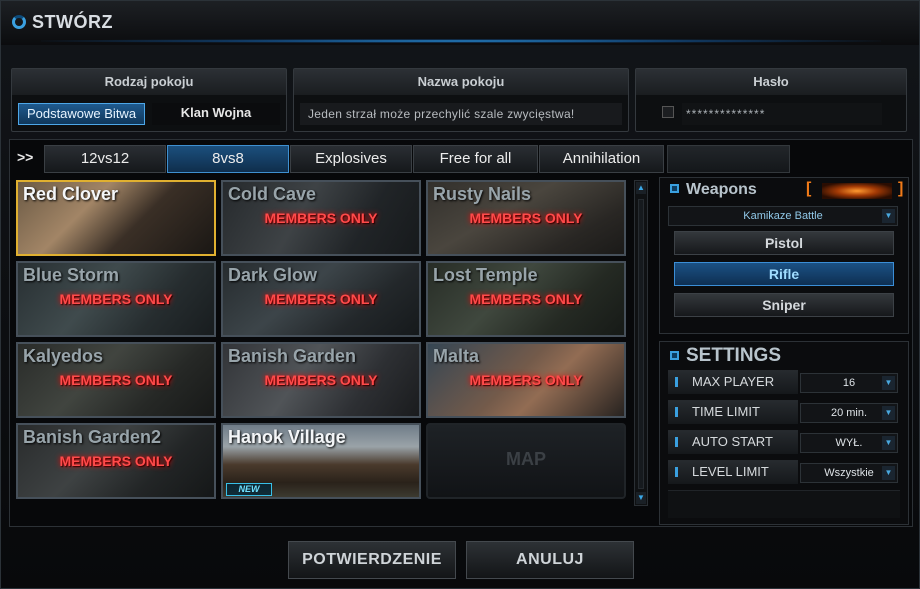 Image resolution: width=920 pixels, height=589 pixels. What do you see at coordinates (733, 442) in the screenshot?
I see `setting-label: AUTO START` at bounding box center [733, 442].